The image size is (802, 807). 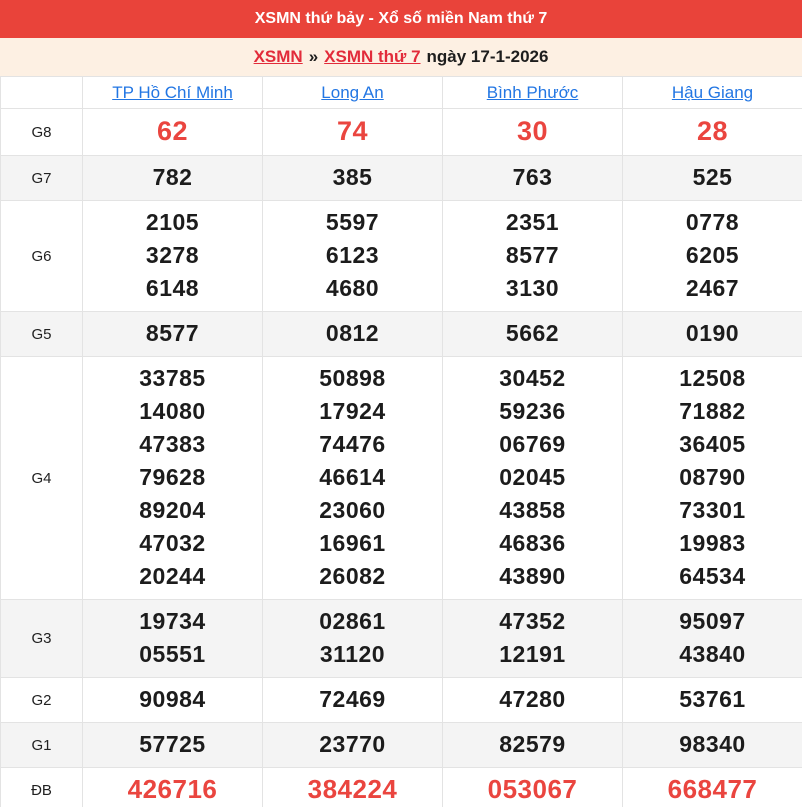 I want to click on prize-row-G2: G2 90984 72469 47280 53761, so click(x=401, y=700).